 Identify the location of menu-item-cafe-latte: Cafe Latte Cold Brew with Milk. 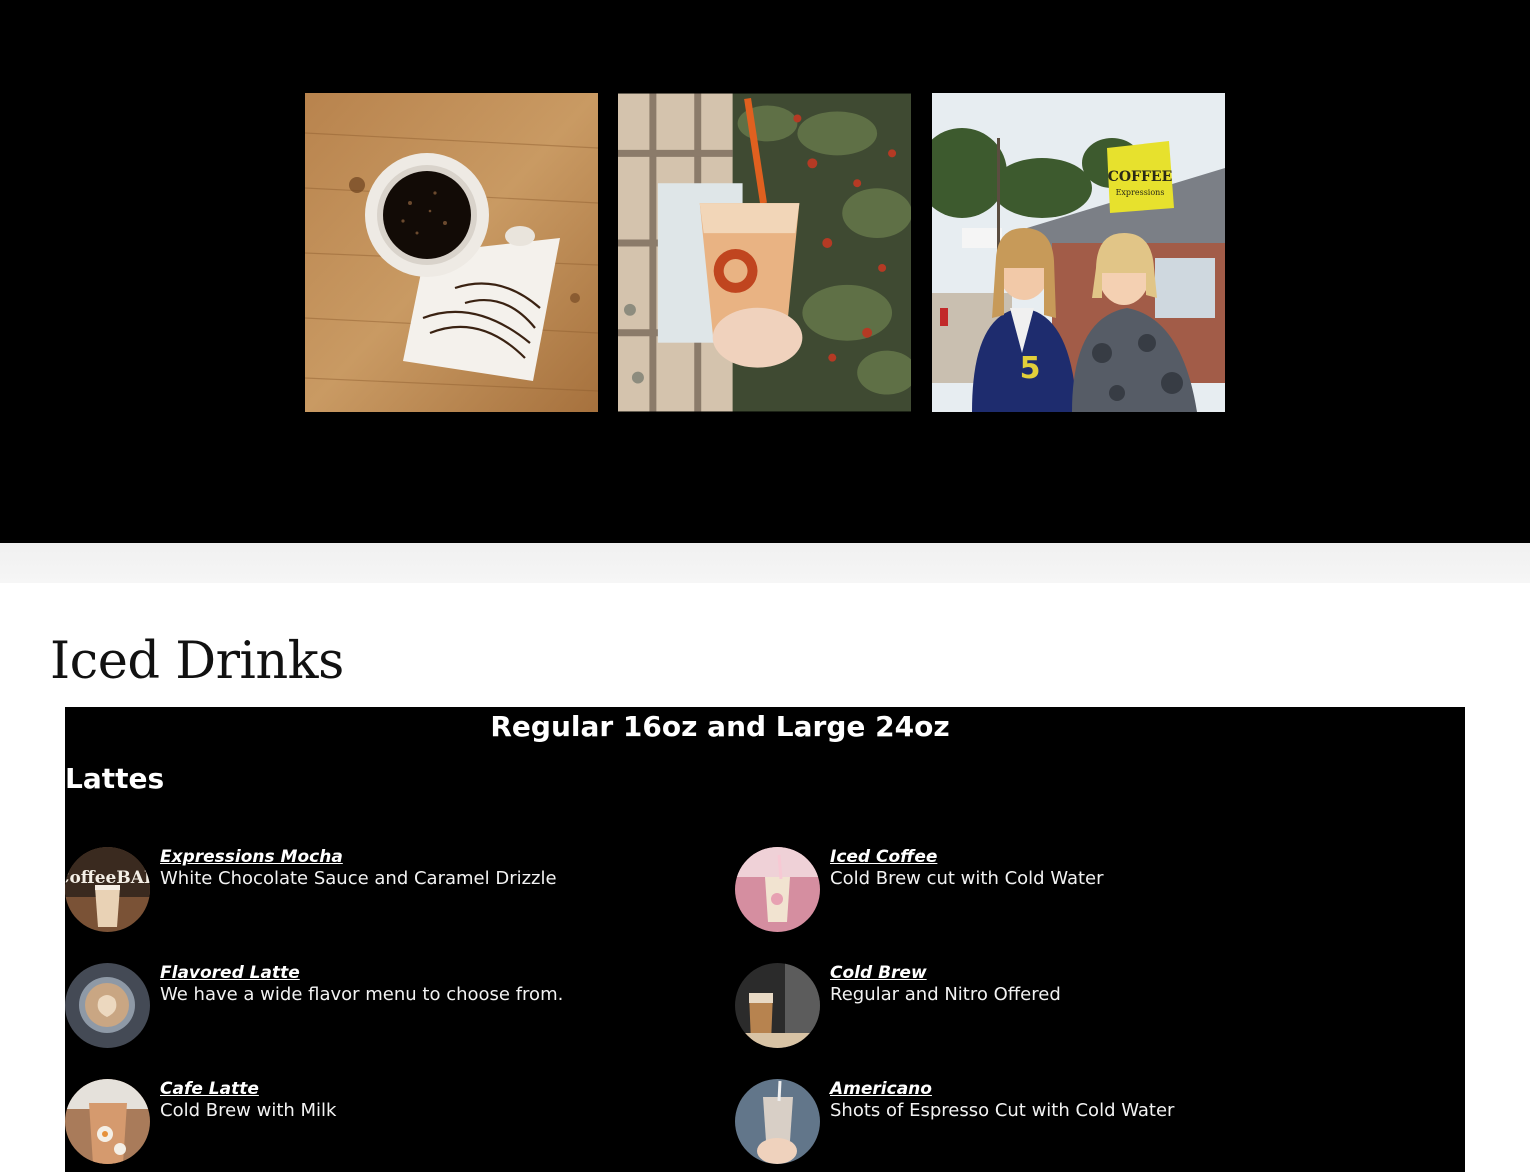
(385, 1122).